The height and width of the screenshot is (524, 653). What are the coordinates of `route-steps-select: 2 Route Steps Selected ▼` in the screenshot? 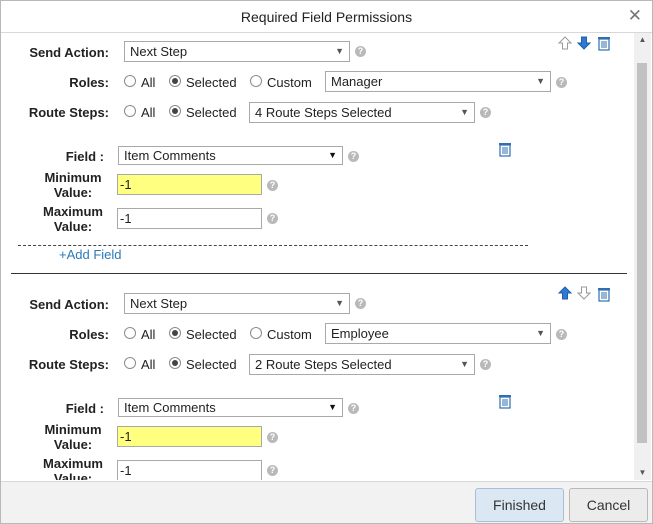 It's located at (362, 364).